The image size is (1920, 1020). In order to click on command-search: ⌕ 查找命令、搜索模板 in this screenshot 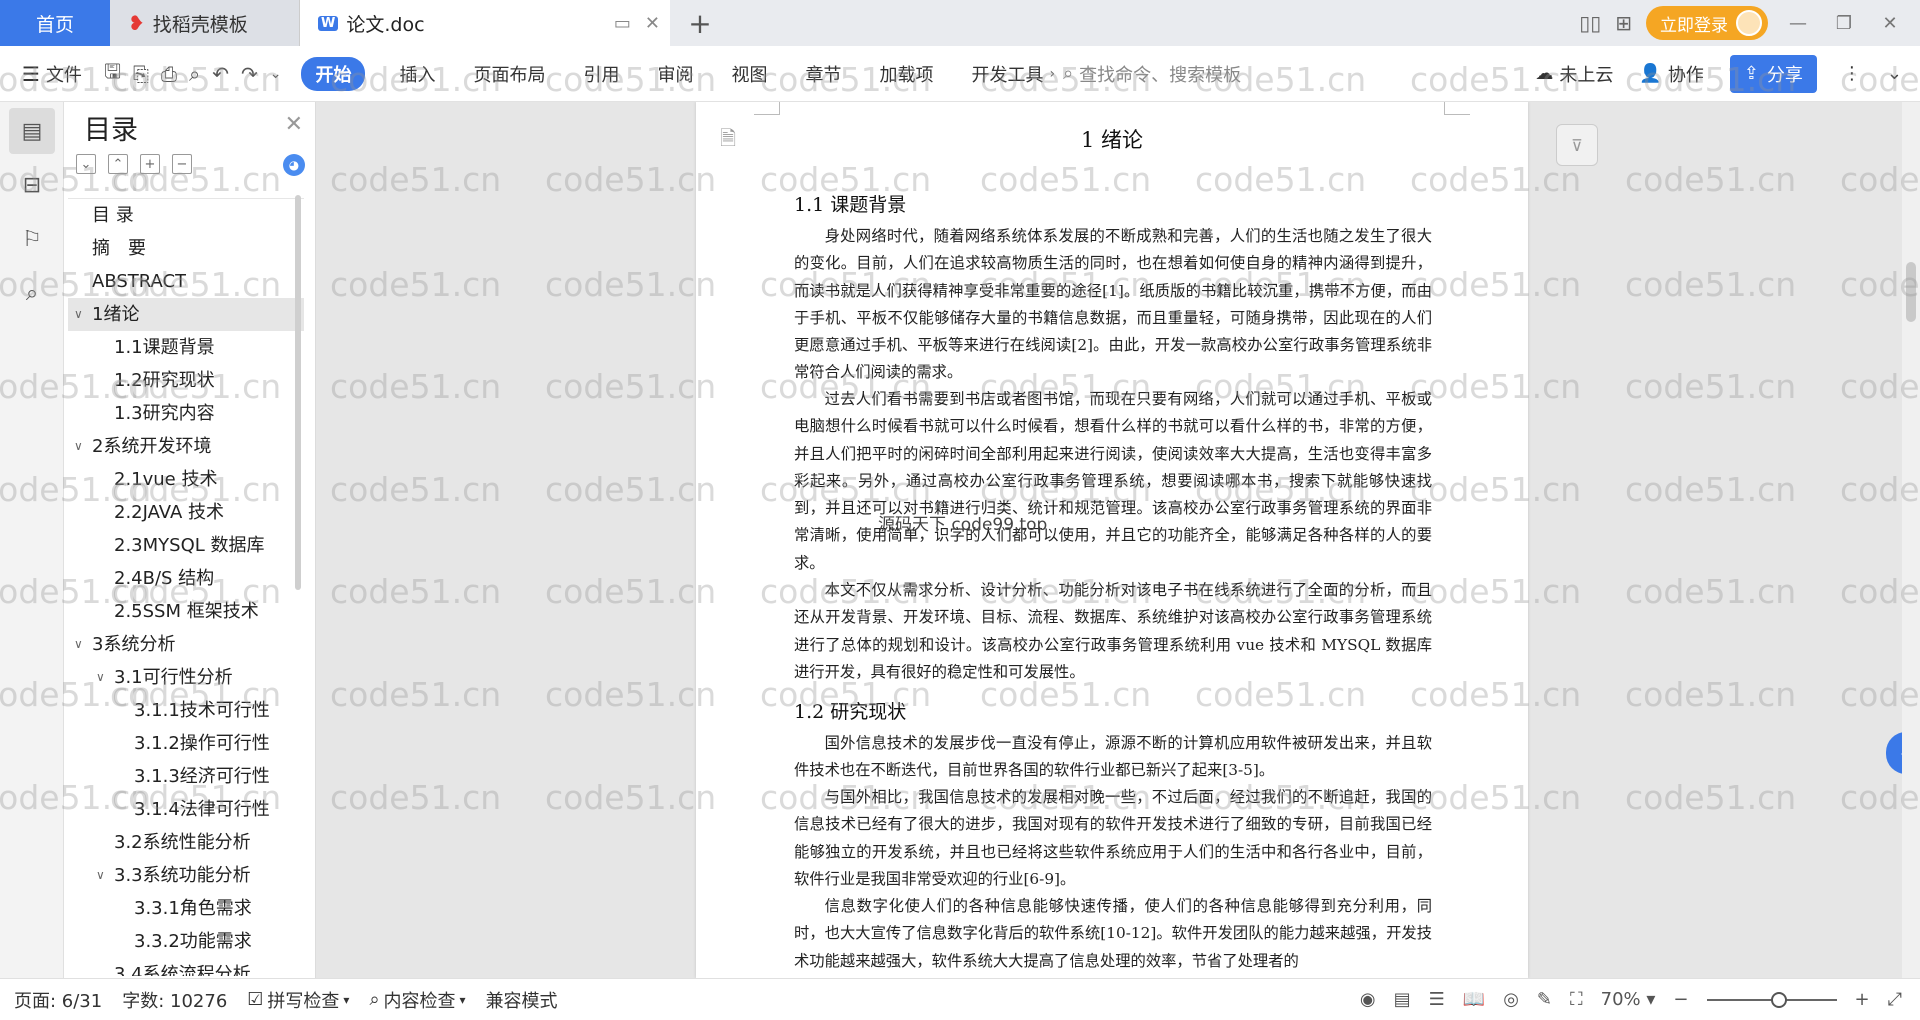, I will do `click(1152, 74)`.